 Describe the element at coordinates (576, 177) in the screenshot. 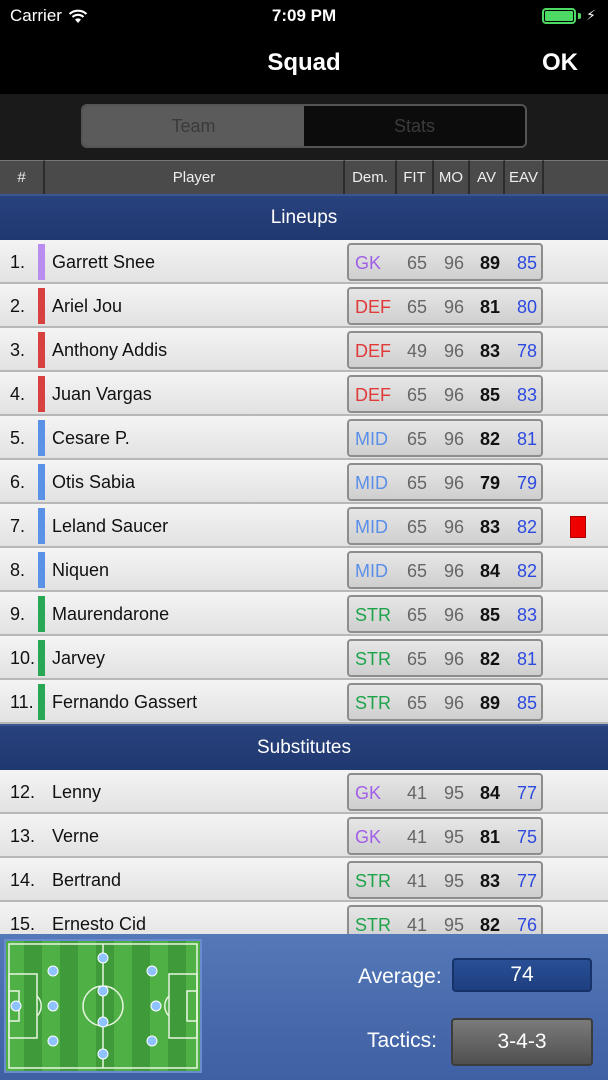

I see `column-extra` at that location.